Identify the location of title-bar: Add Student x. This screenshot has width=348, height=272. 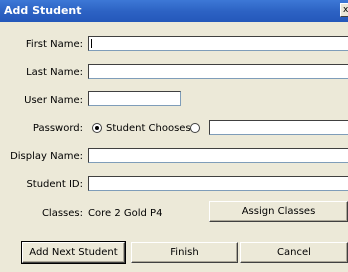
(174, 11).